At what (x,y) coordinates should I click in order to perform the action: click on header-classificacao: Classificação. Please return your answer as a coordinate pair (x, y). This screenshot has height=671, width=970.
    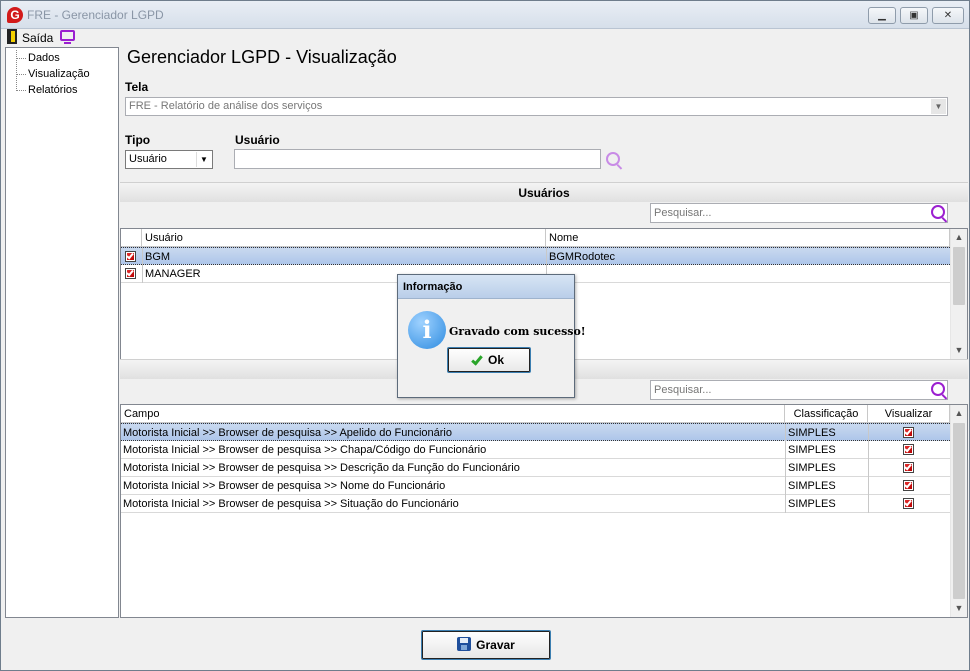
    Looking at the image, I should click on (826, 414).